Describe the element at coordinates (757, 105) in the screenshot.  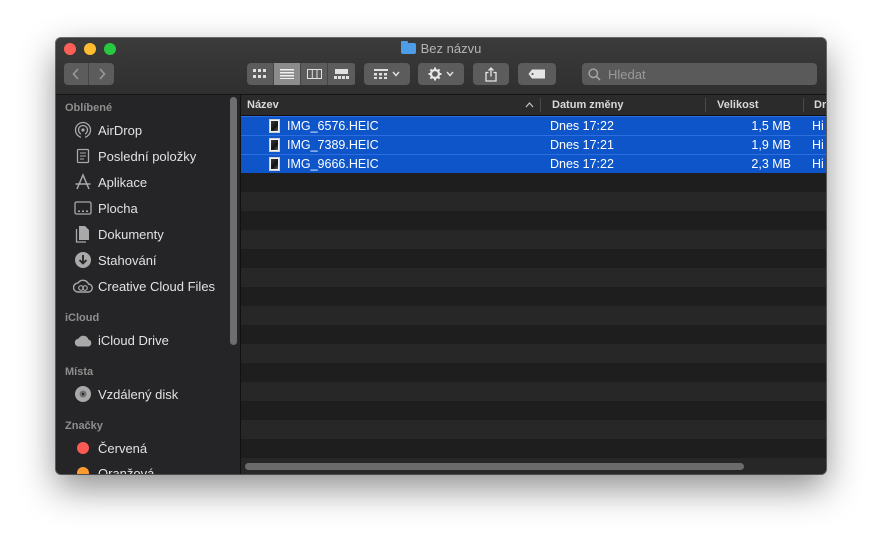
I see `column-header-size: Velikost` at that location.